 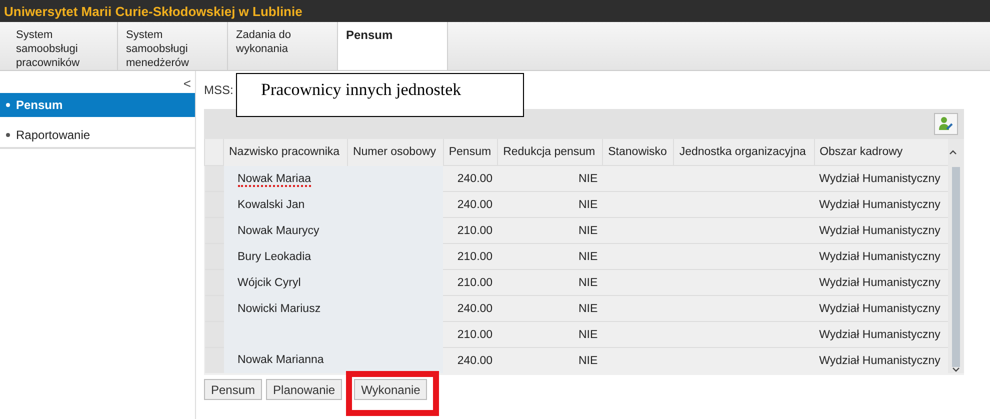 I want to click on app-title: Uniwersytet Marii Curie-Skłodowskiej w Lublinie, so click(x=153, y=11).